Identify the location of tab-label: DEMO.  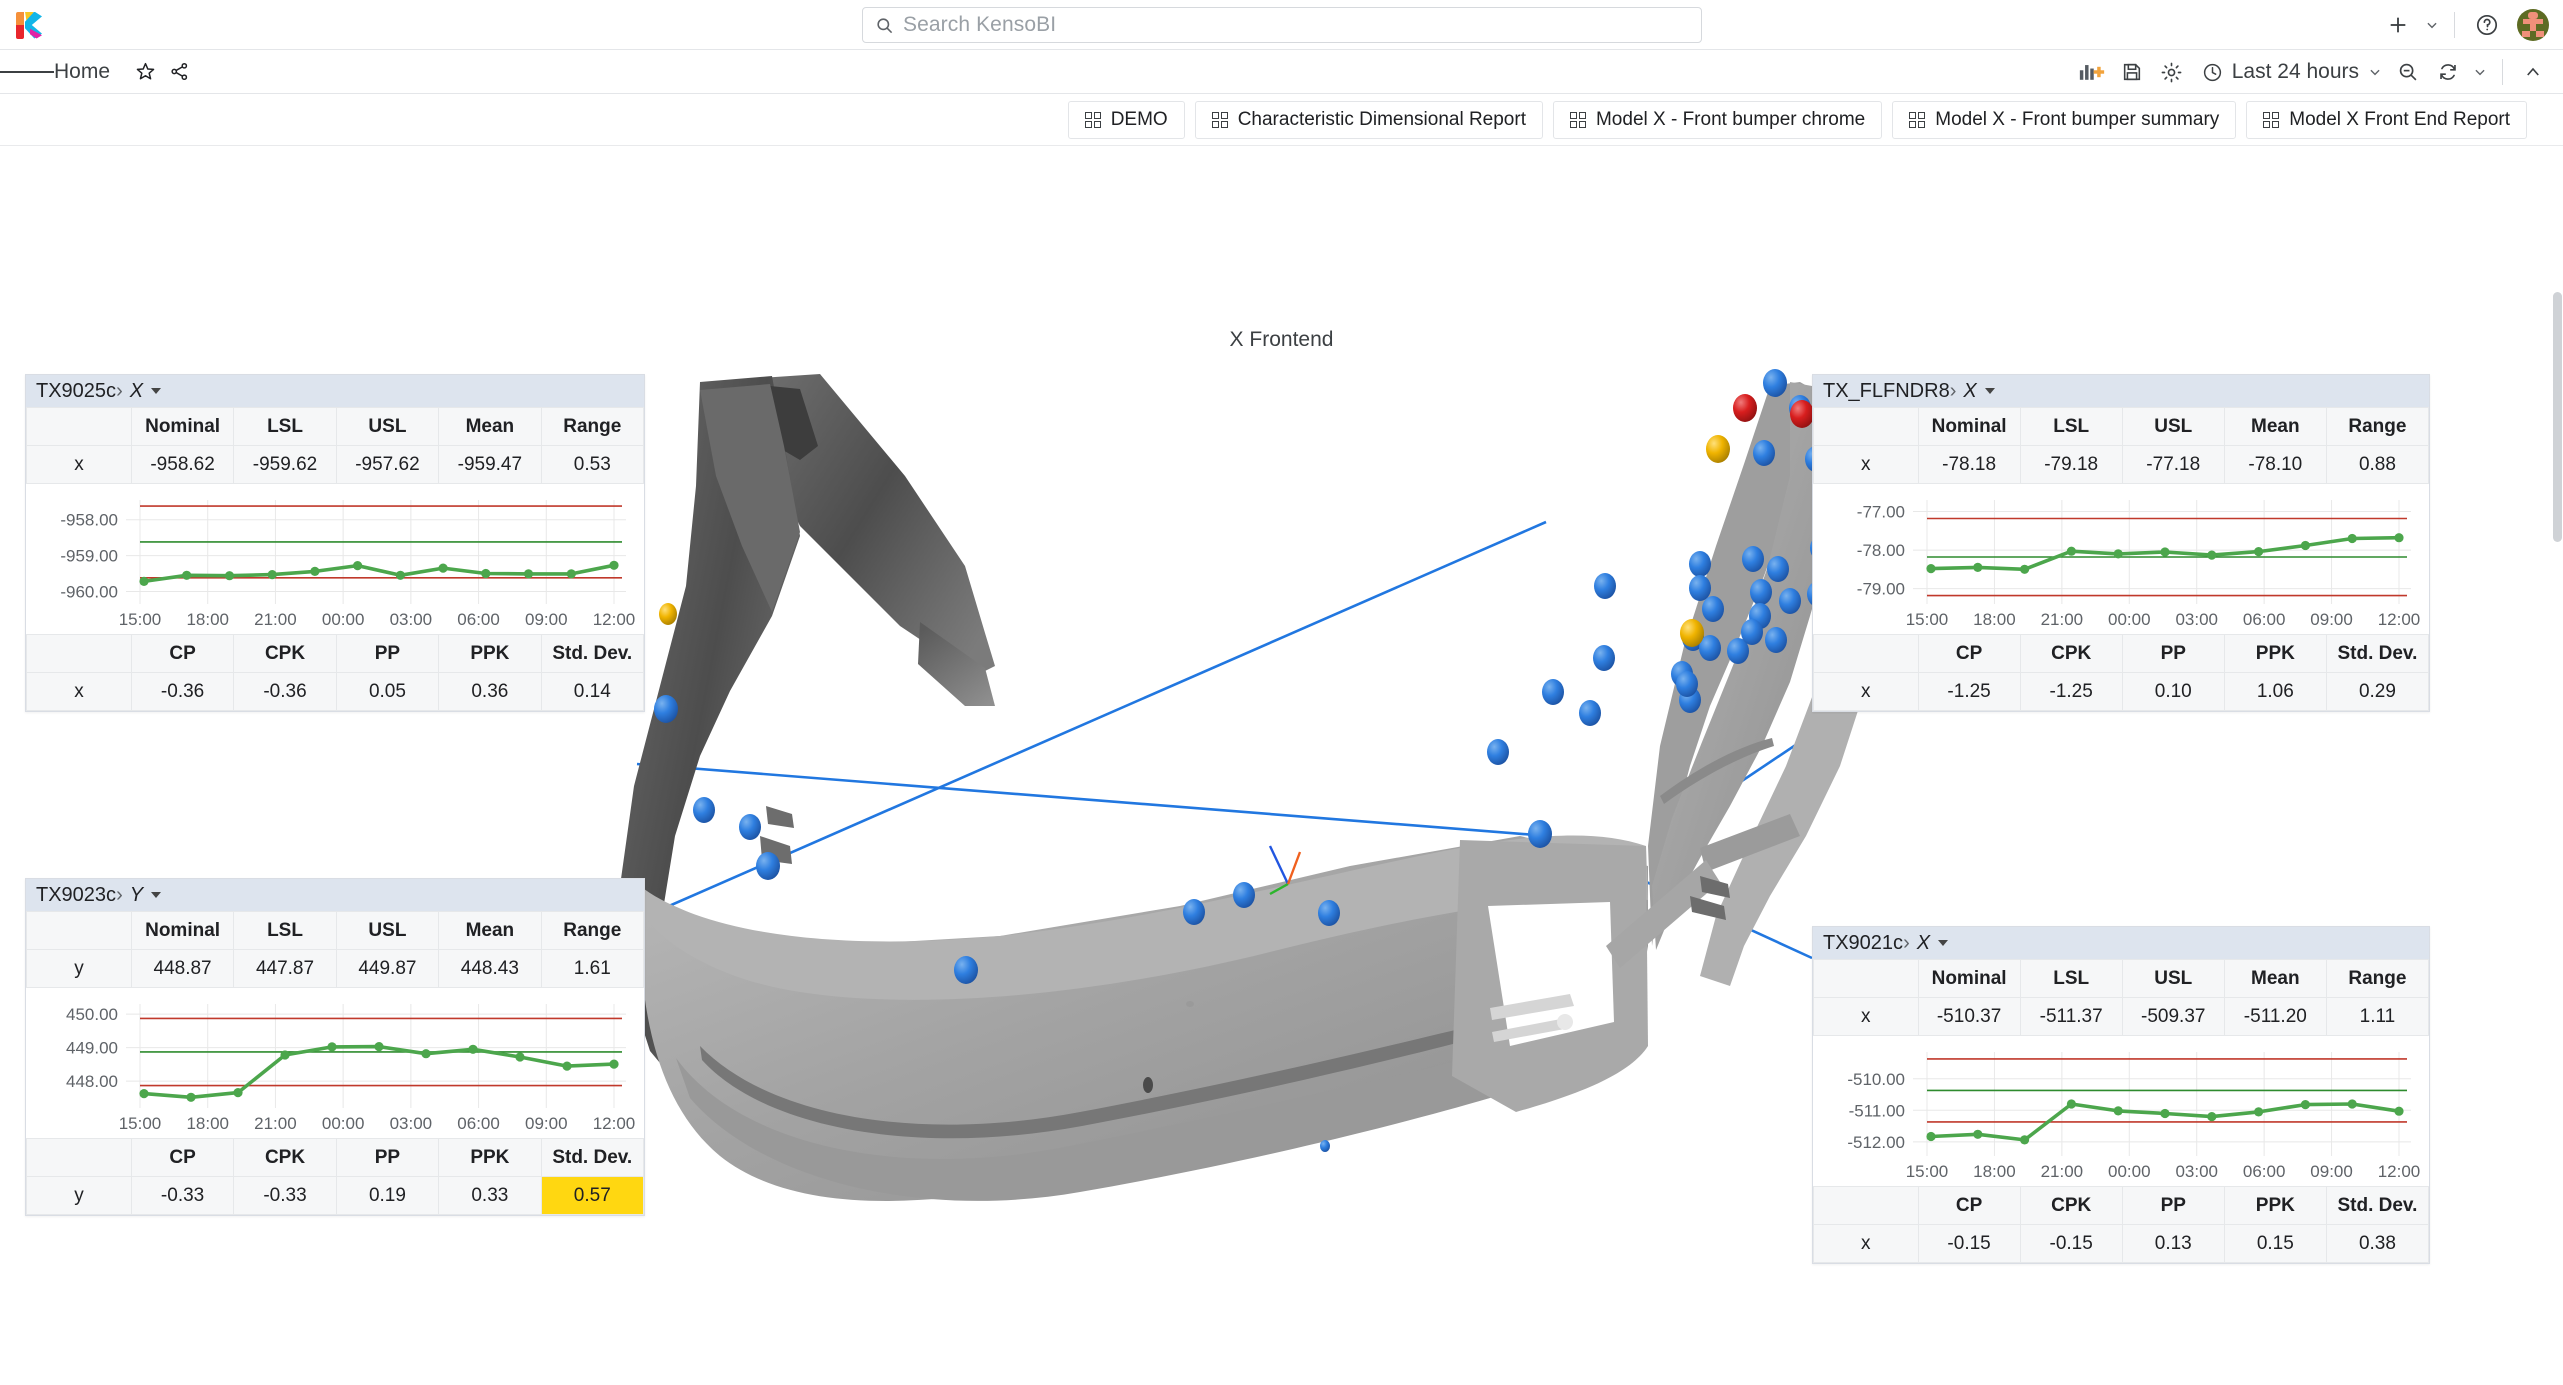
(1139, 119).